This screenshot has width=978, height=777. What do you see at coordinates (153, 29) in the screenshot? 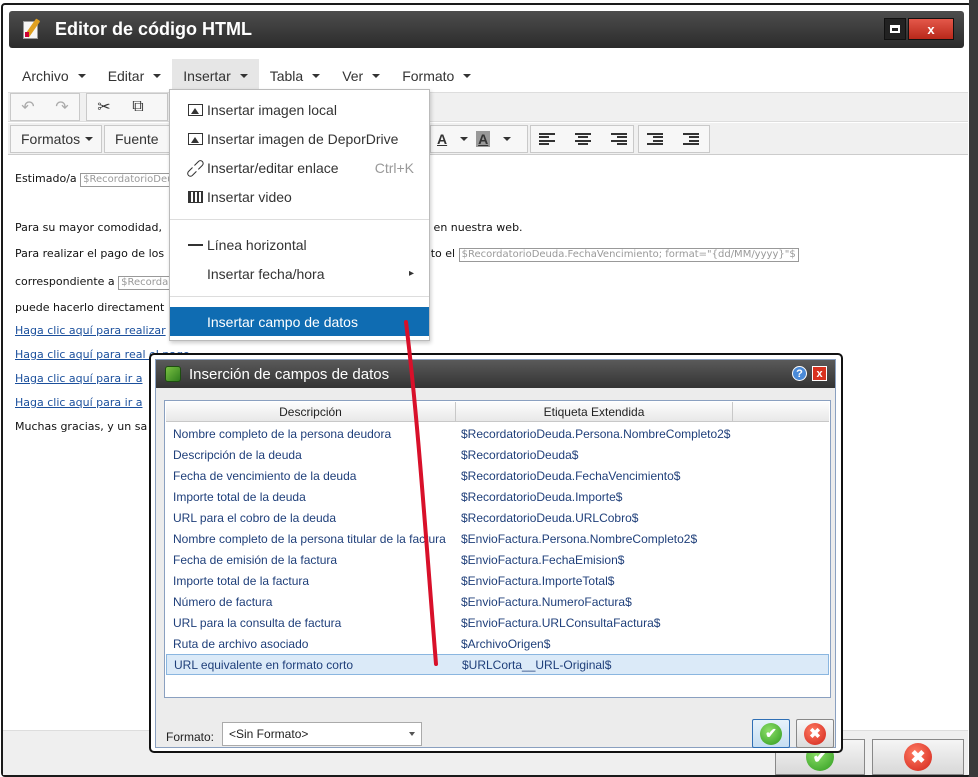
I see `window-title: Editor de código HTML` at bounding box center [153, 29].